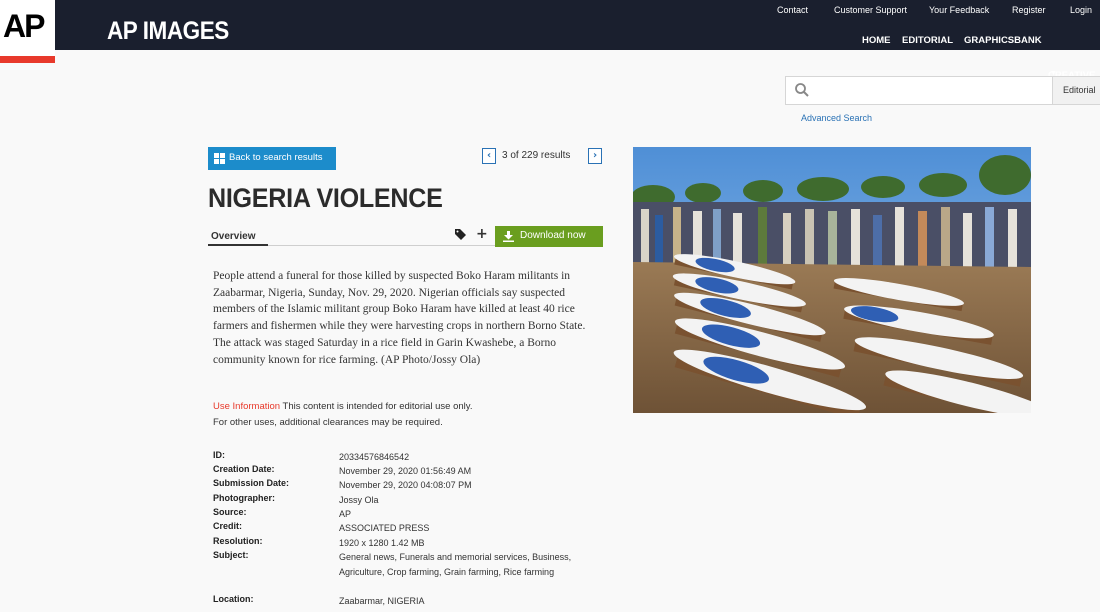 The height and width of the screenshot is (612, 1100). I want to click on meta-value-location: Zaabarmar, NIGERIA, so click(382, 601).